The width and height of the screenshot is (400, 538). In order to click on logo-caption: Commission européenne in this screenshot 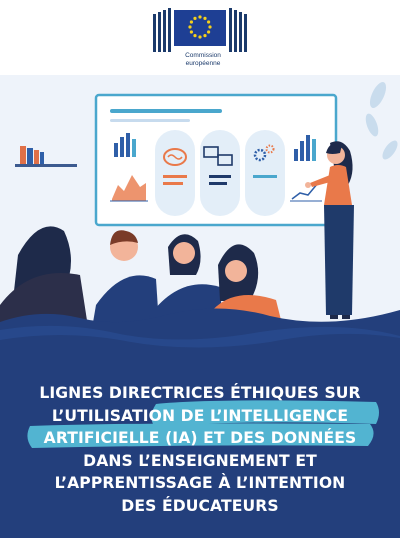, I will do `click(203, 59)`.